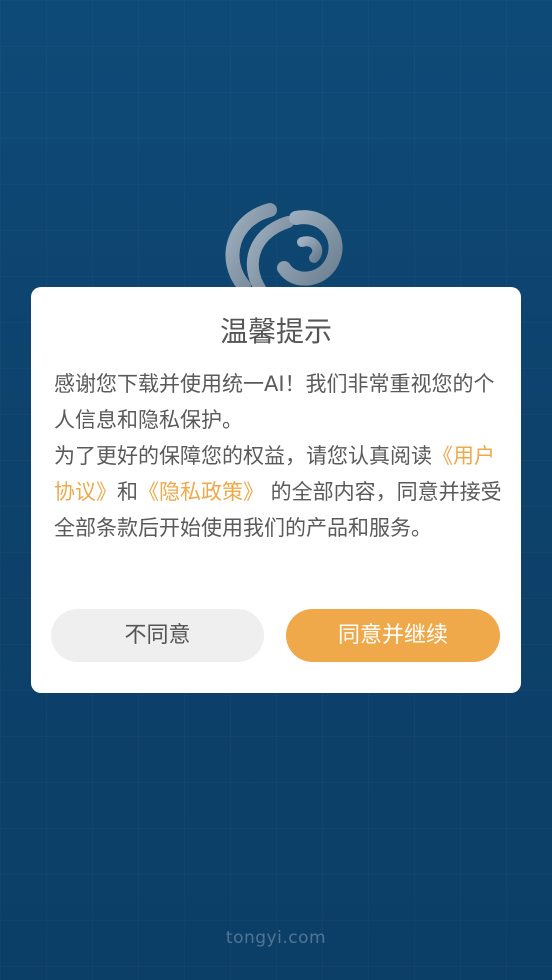 The image size is (552, 980). What do you see at coordinates (157, 635) in the screenshot?
I see `disagree-button: 不同意` at bounding box center [157, 635].